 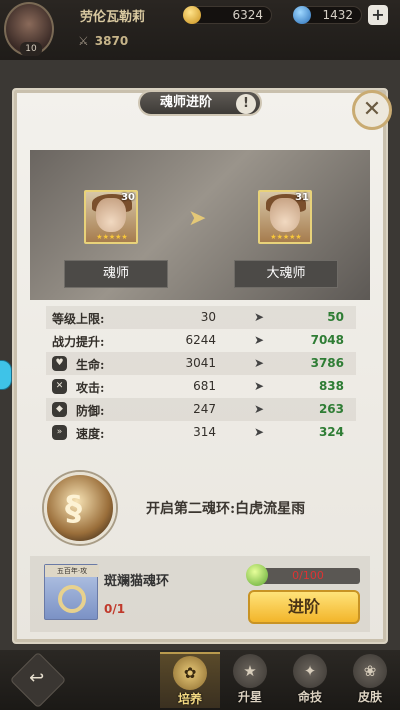 I want to click on stat-name: 速度:, so click(x=90, y=434).